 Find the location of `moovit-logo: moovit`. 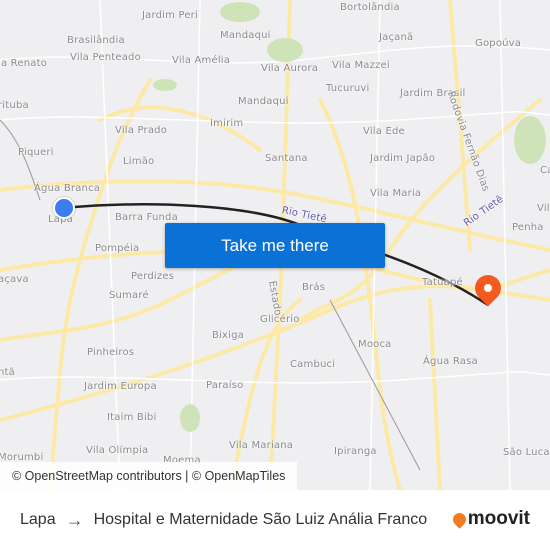

moovit-logo: moovit is located at coordinates (490, 519).